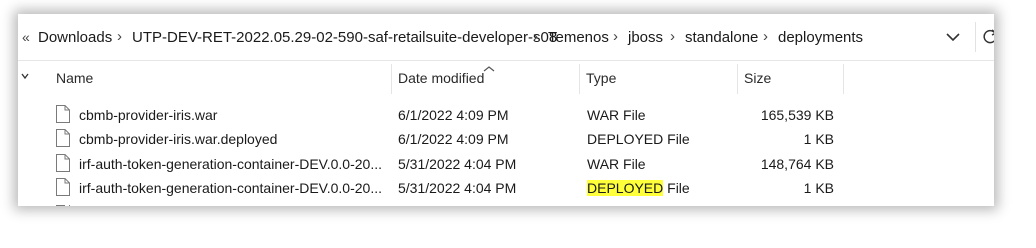 The width and height of the screenshot is (1036, 248). I want to click on chevron-down-icon, so click(953, 37).